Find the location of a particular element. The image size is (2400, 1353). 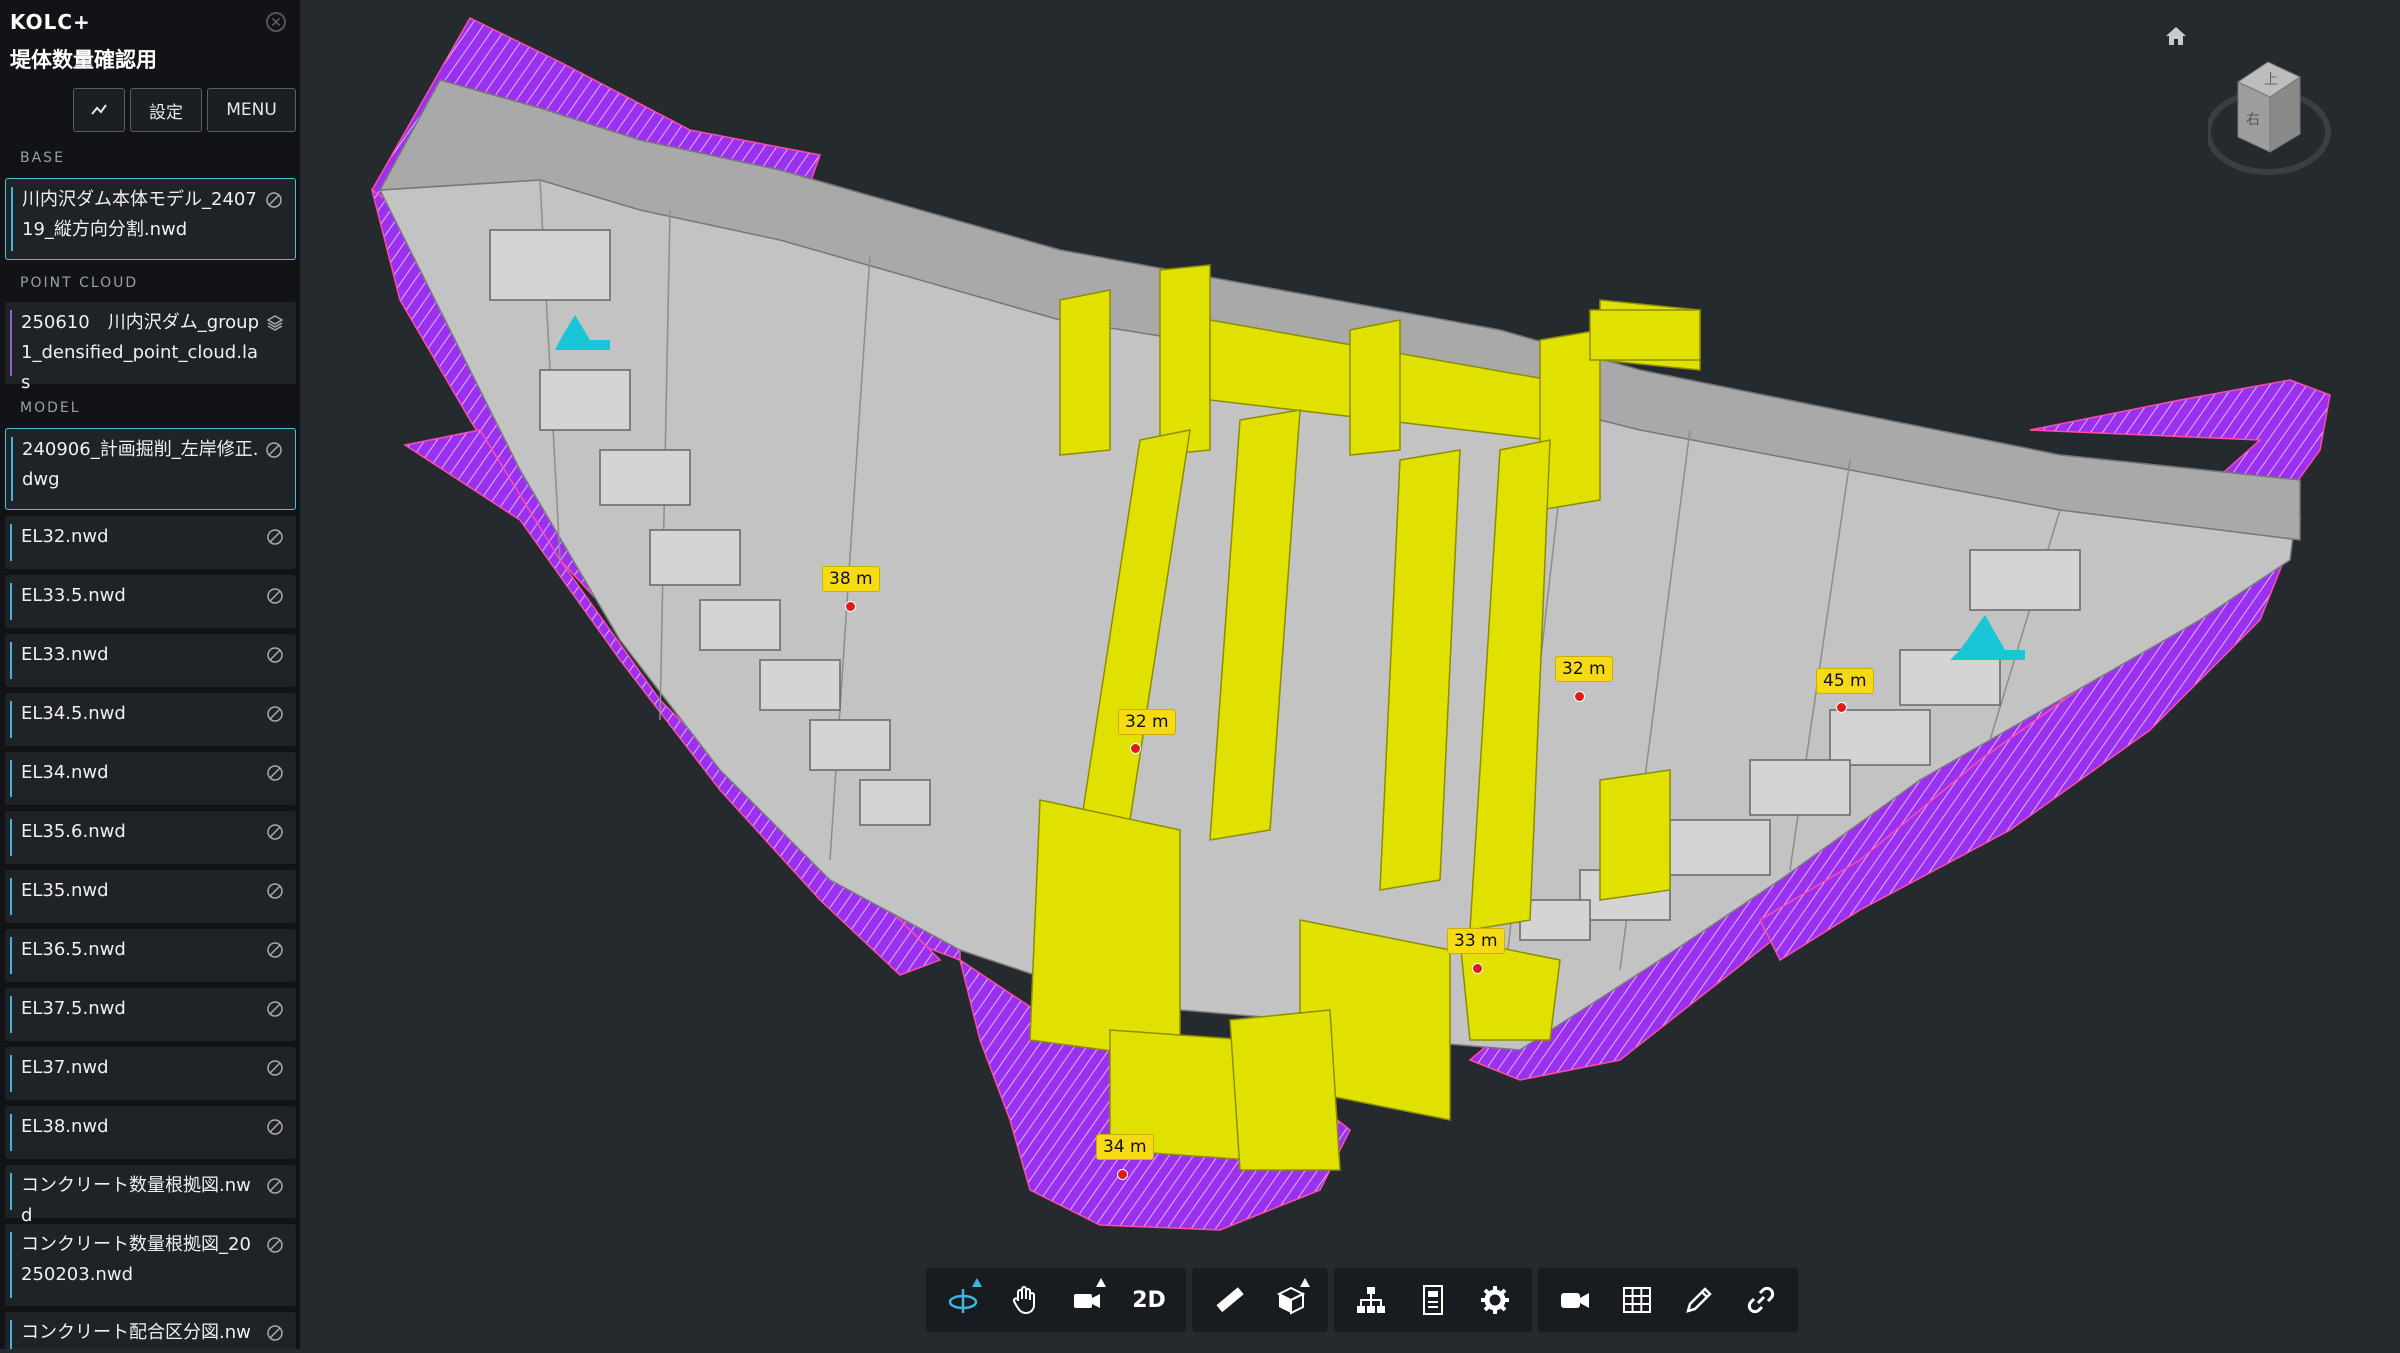

home-view-button is located at coordinates (2176, 36).